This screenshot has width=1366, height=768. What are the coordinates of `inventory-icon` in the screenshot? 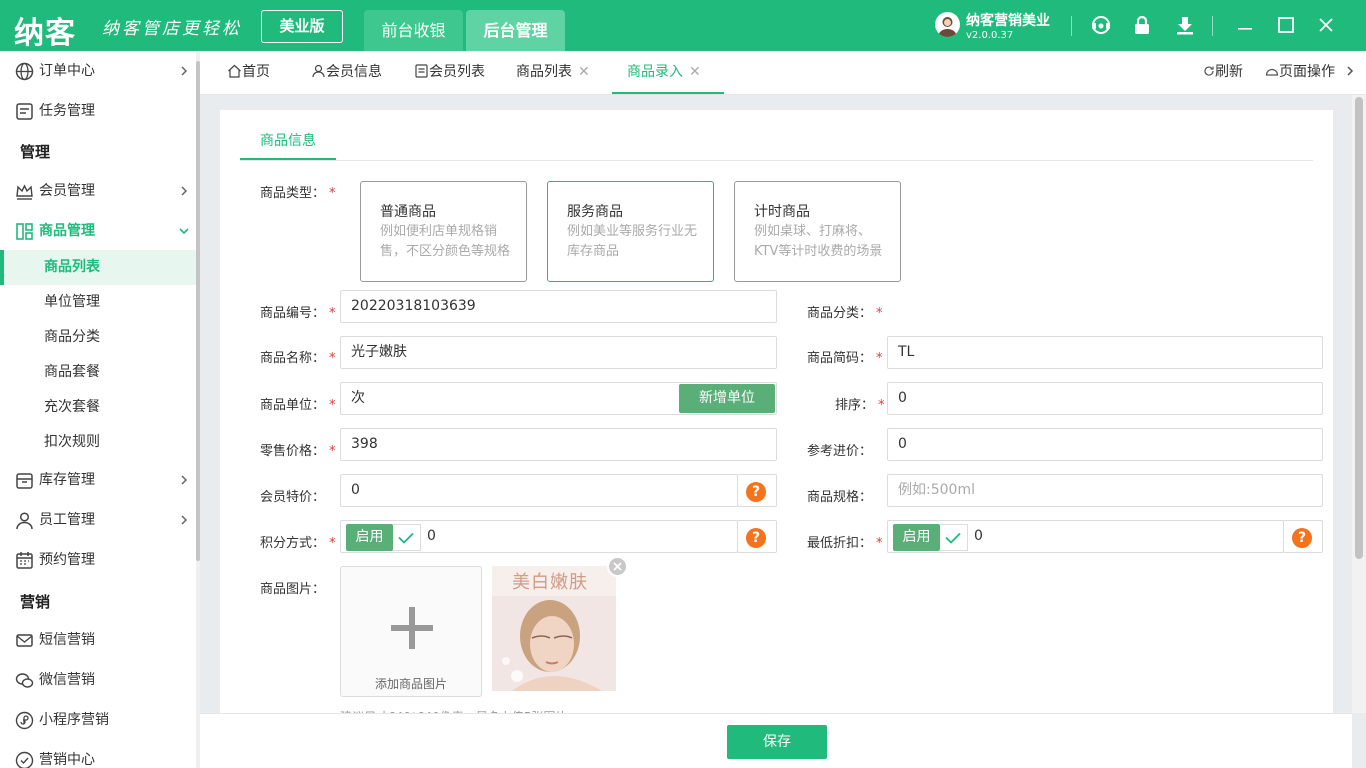 It's located at (24, 480).